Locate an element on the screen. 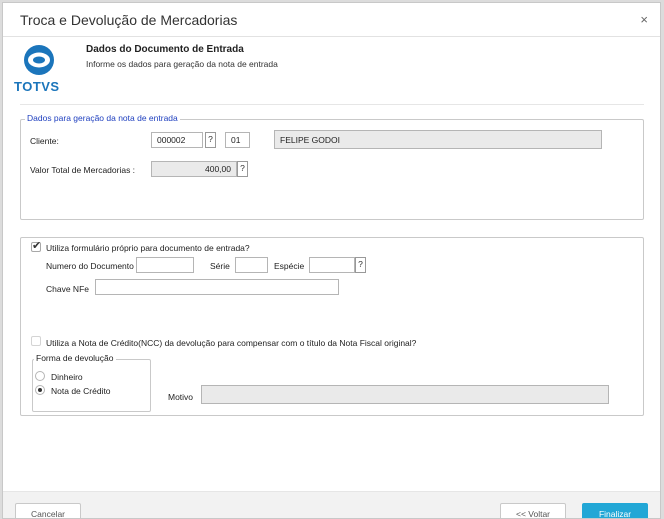 This screenshot has width=664, height=519. finish-button: Finalizar is located at coordinates (615, 510).